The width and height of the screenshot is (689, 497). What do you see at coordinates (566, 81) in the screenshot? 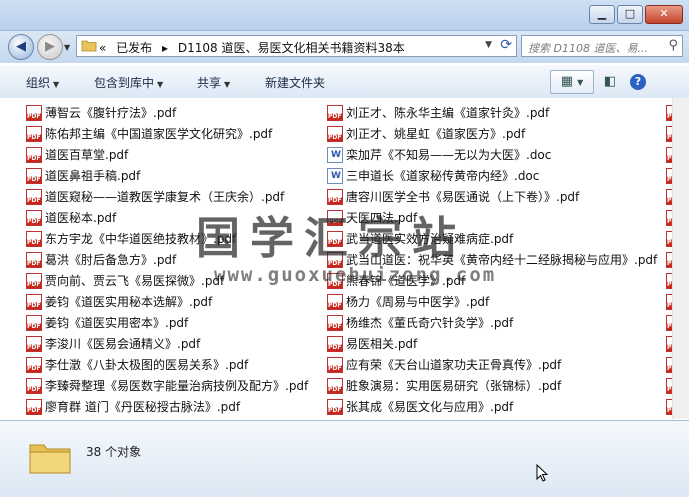
I see `grid-view-icon: ▦` at bounding box center [566, 81].